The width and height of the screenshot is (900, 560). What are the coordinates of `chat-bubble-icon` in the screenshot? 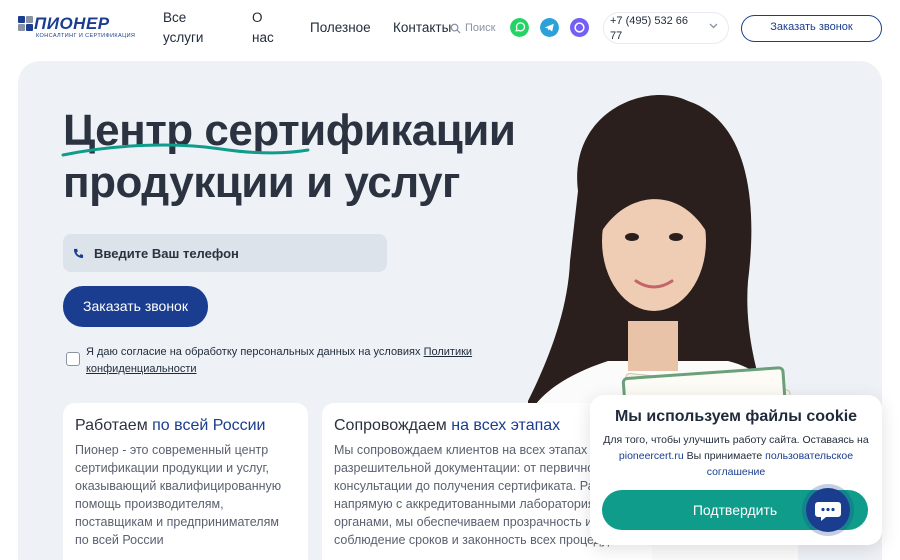 It's located at (828, 511).